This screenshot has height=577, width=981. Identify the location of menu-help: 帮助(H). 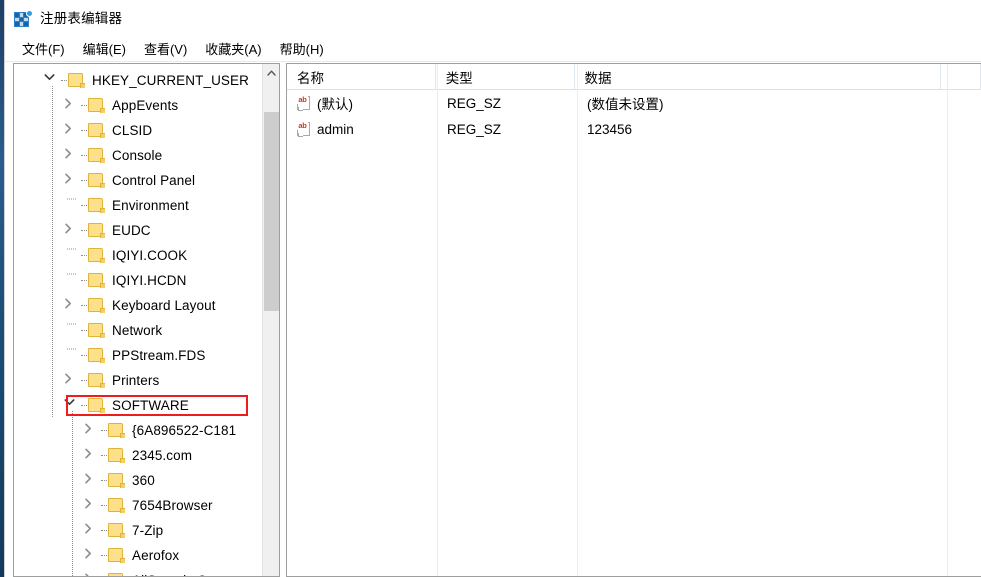
(302, 50).